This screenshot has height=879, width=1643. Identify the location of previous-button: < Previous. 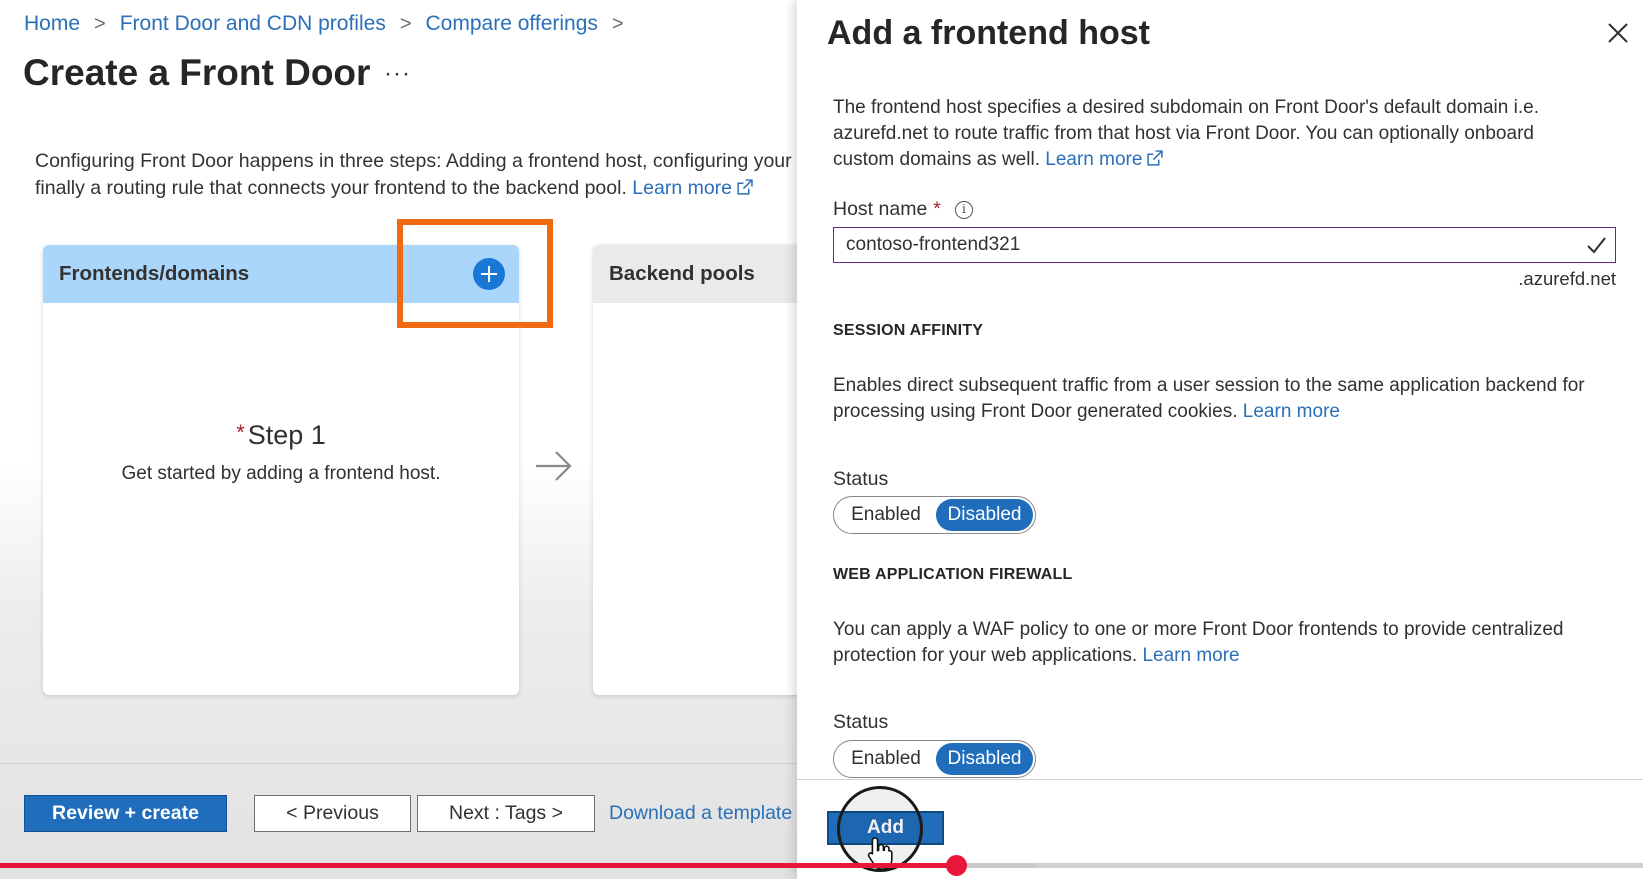
(332, 813).